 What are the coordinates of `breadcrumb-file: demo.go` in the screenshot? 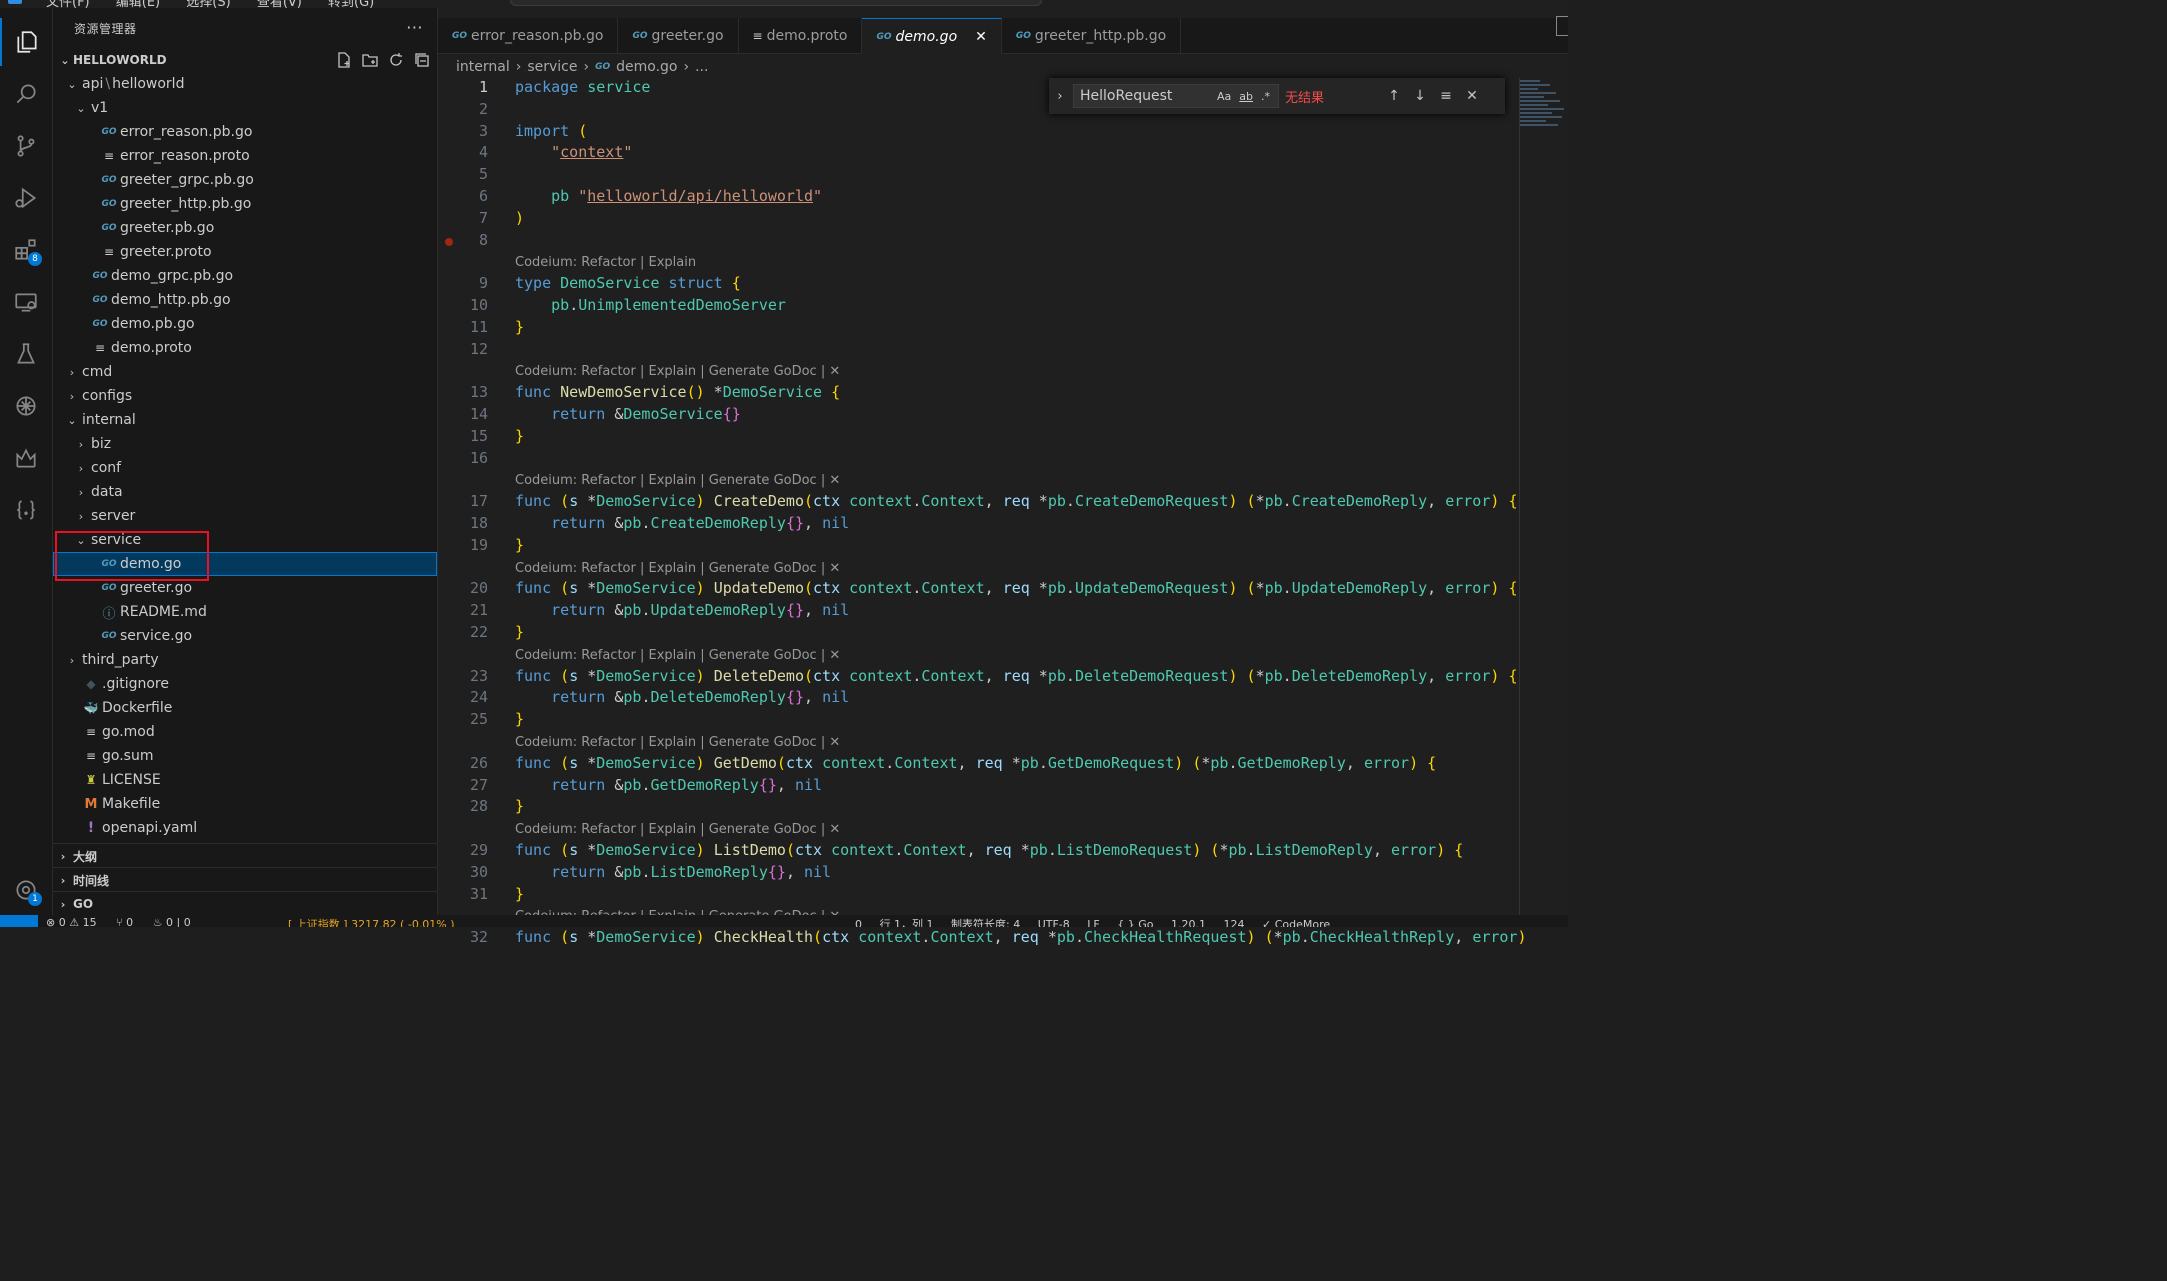 It's located at (646, 67).